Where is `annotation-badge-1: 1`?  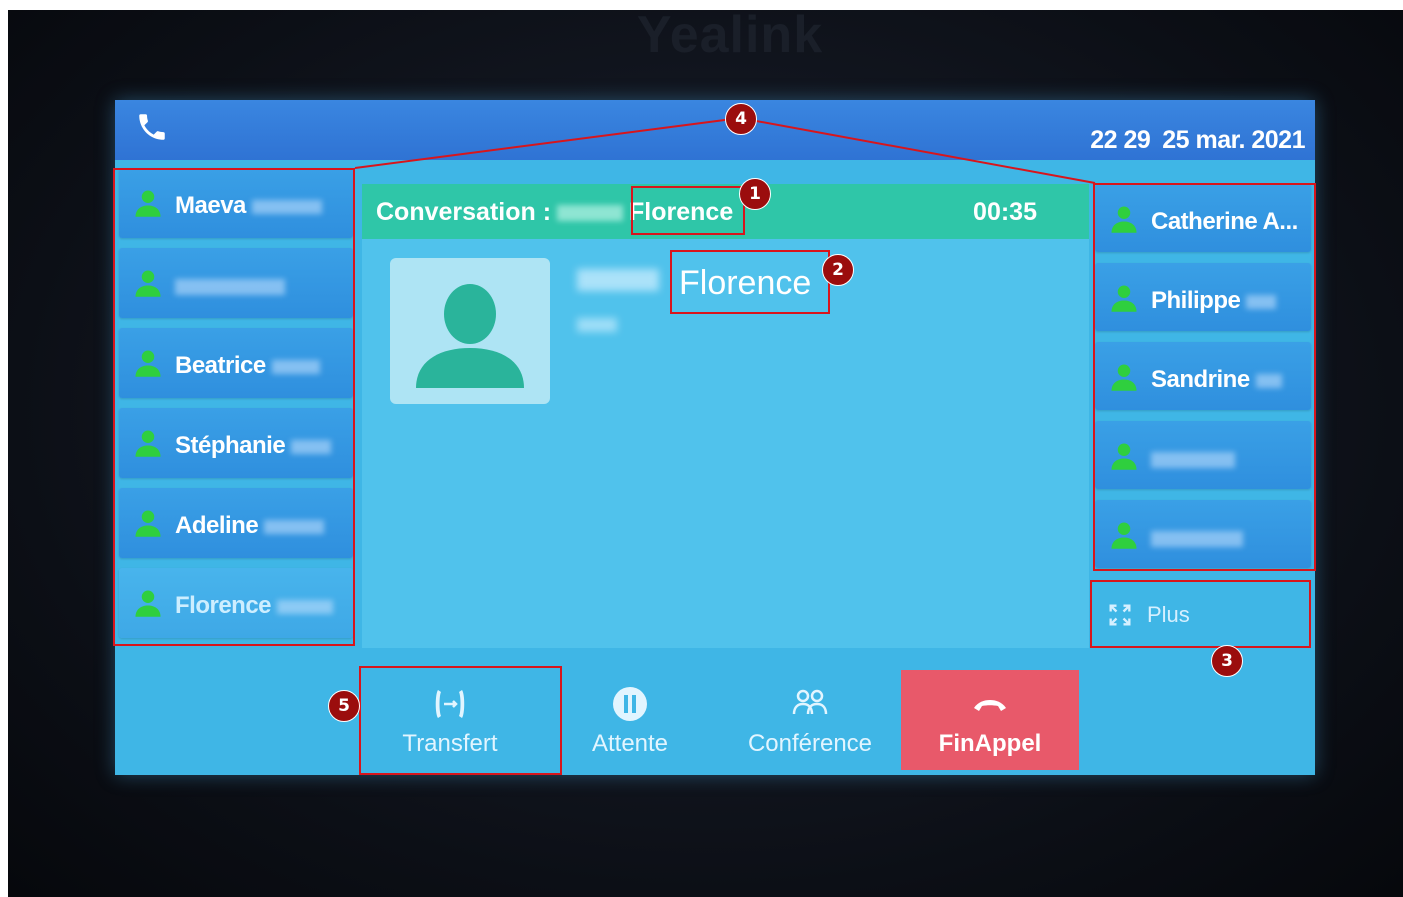 annotation-badge-1: 1 is located at coordinates (755, 194).